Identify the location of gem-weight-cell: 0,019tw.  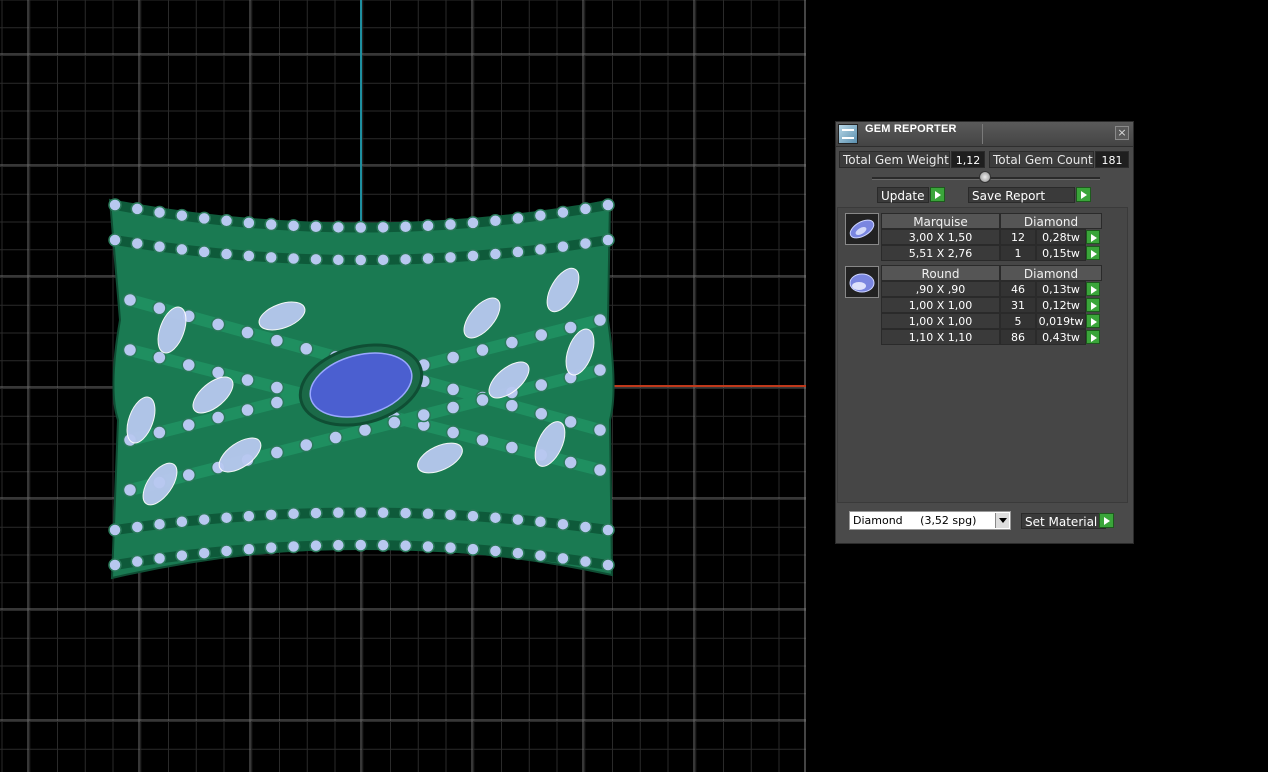
(1061, 321).